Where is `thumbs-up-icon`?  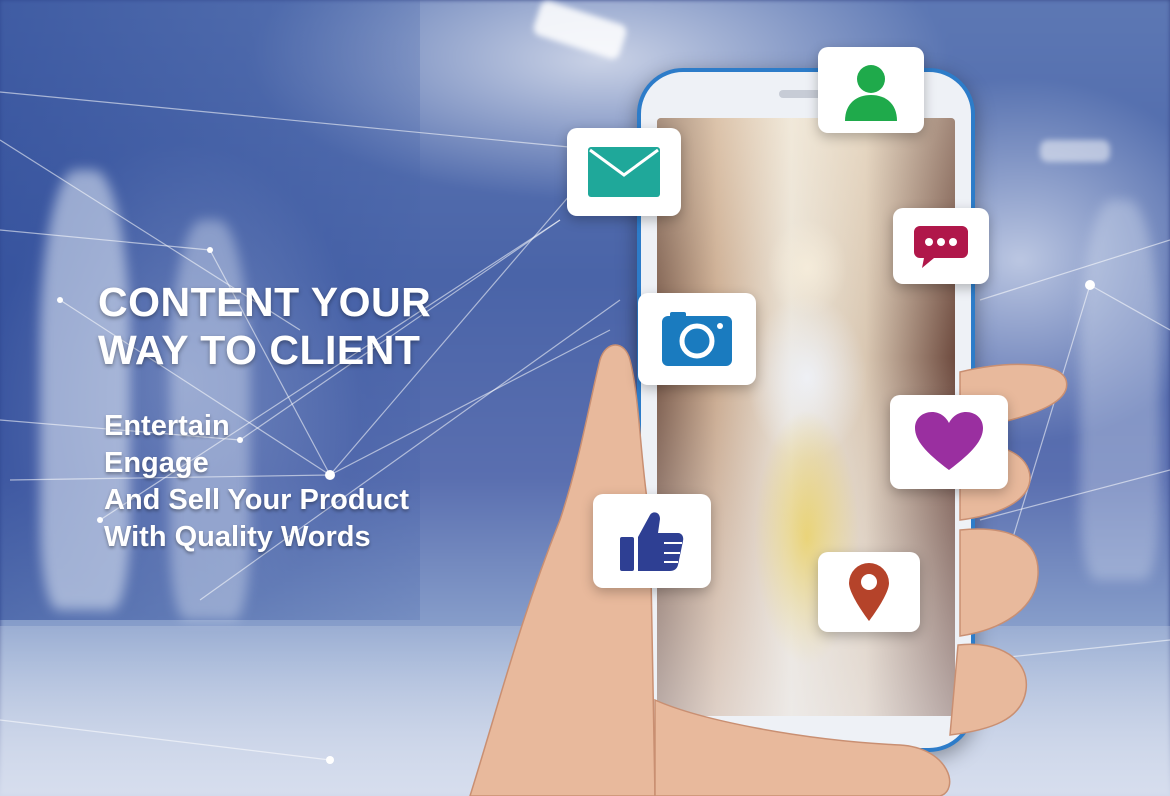 thumbs-up-icon is located at coordinates (652, 541).